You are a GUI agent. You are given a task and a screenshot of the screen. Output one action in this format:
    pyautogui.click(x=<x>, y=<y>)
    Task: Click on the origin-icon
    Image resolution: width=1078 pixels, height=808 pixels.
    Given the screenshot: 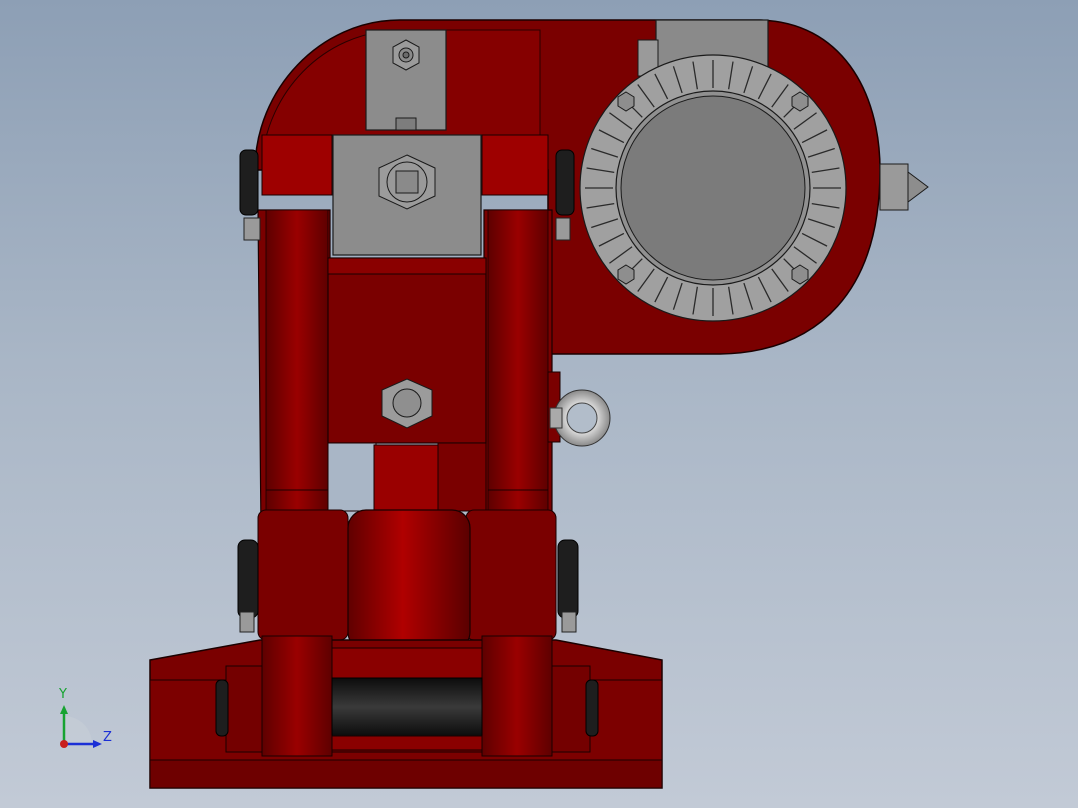 What is the action you would take?
    pyautogui.click(x=64, y=744)
    